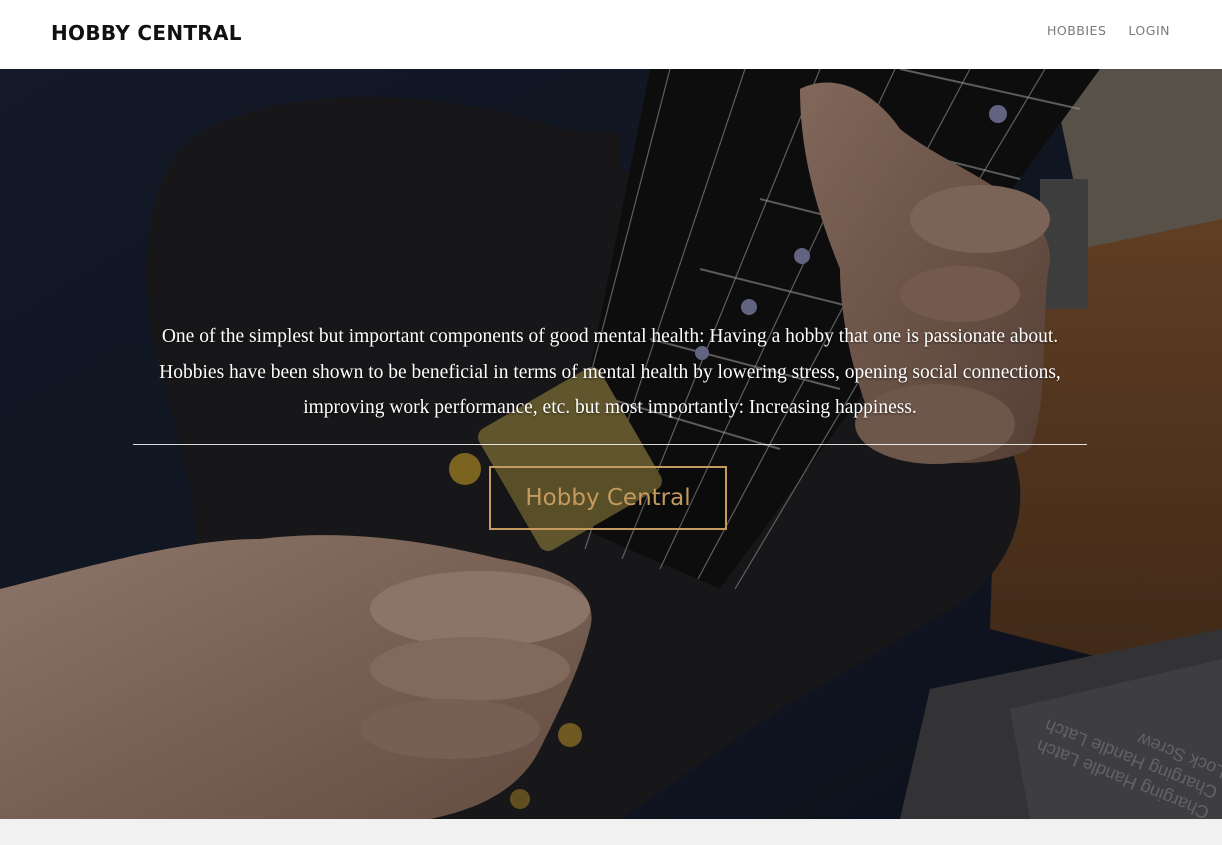 The width and height of the screenshot is (1222, 845). Describe the element at coordinates (1149, 30) in the screenshot. I see `nav-link-login: LOGIN` at that location.